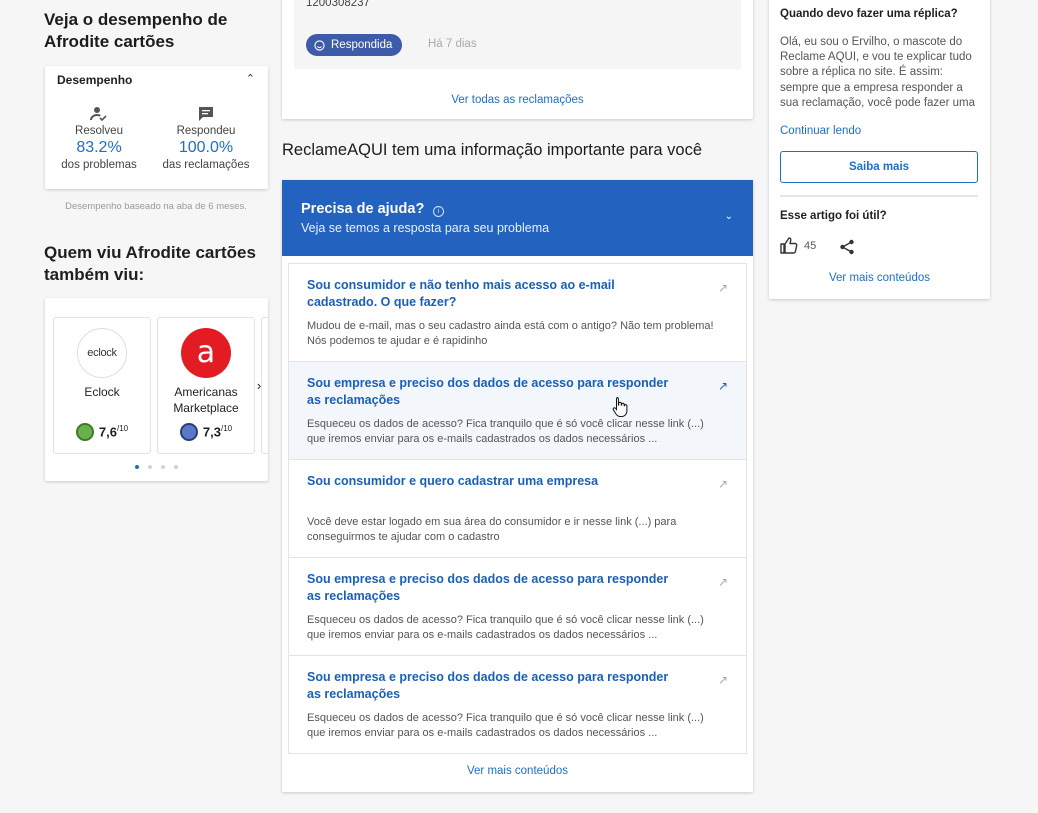  I want to click on help-title: Precisa de ajuda?, so click(363, 209).